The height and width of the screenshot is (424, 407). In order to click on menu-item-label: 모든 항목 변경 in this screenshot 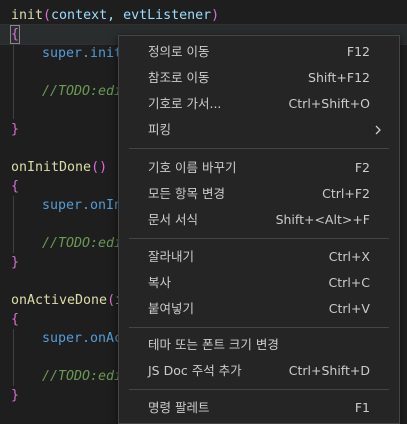, I will do `click(186, 193)`.